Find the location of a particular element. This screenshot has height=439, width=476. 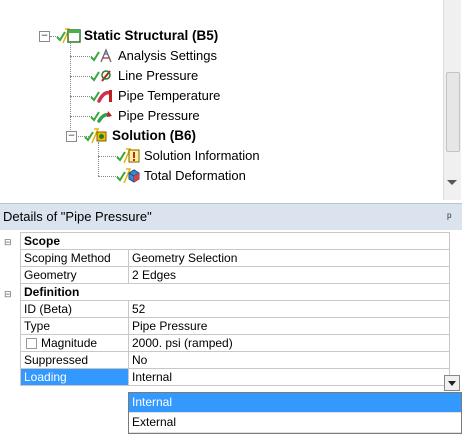

property-row: Suppressed No is located at coordinates (235, 360).